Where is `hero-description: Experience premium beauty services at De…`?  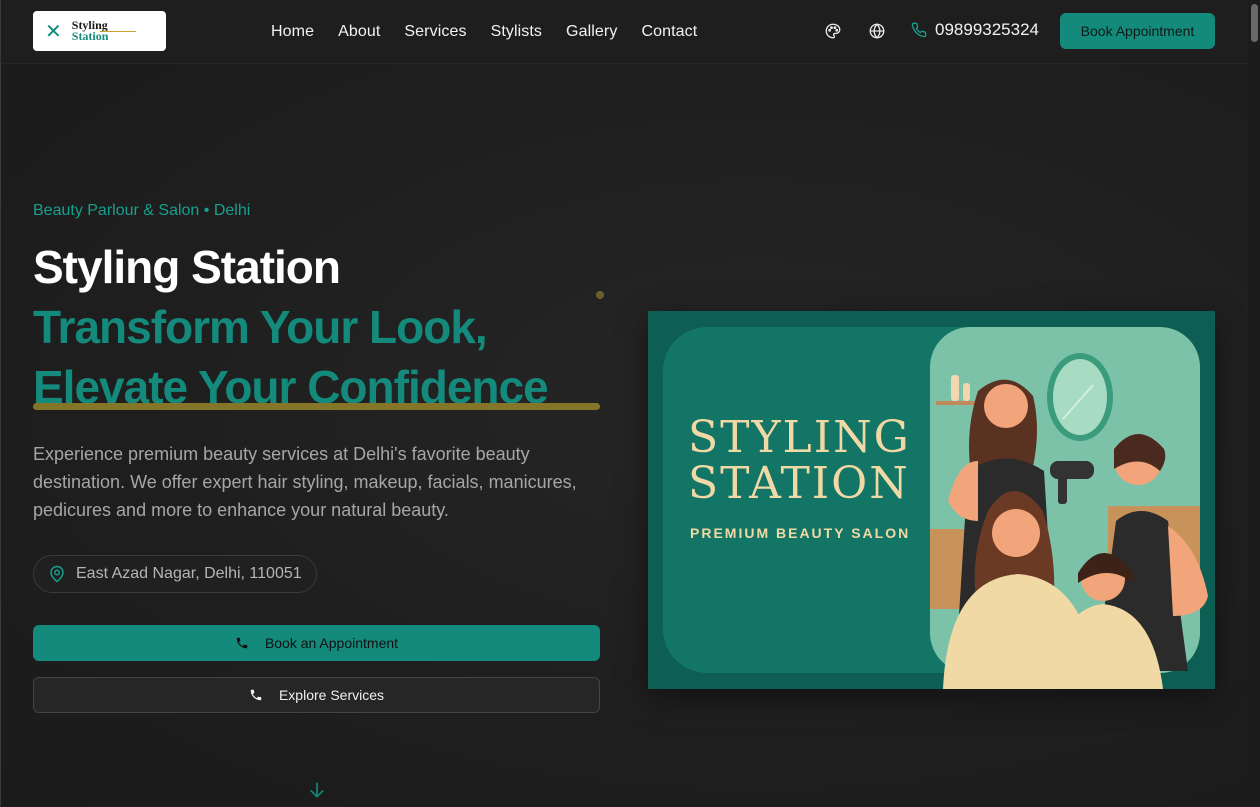 hero-description: Experience premium beauty services at De… is located at coordinates (305, 482).